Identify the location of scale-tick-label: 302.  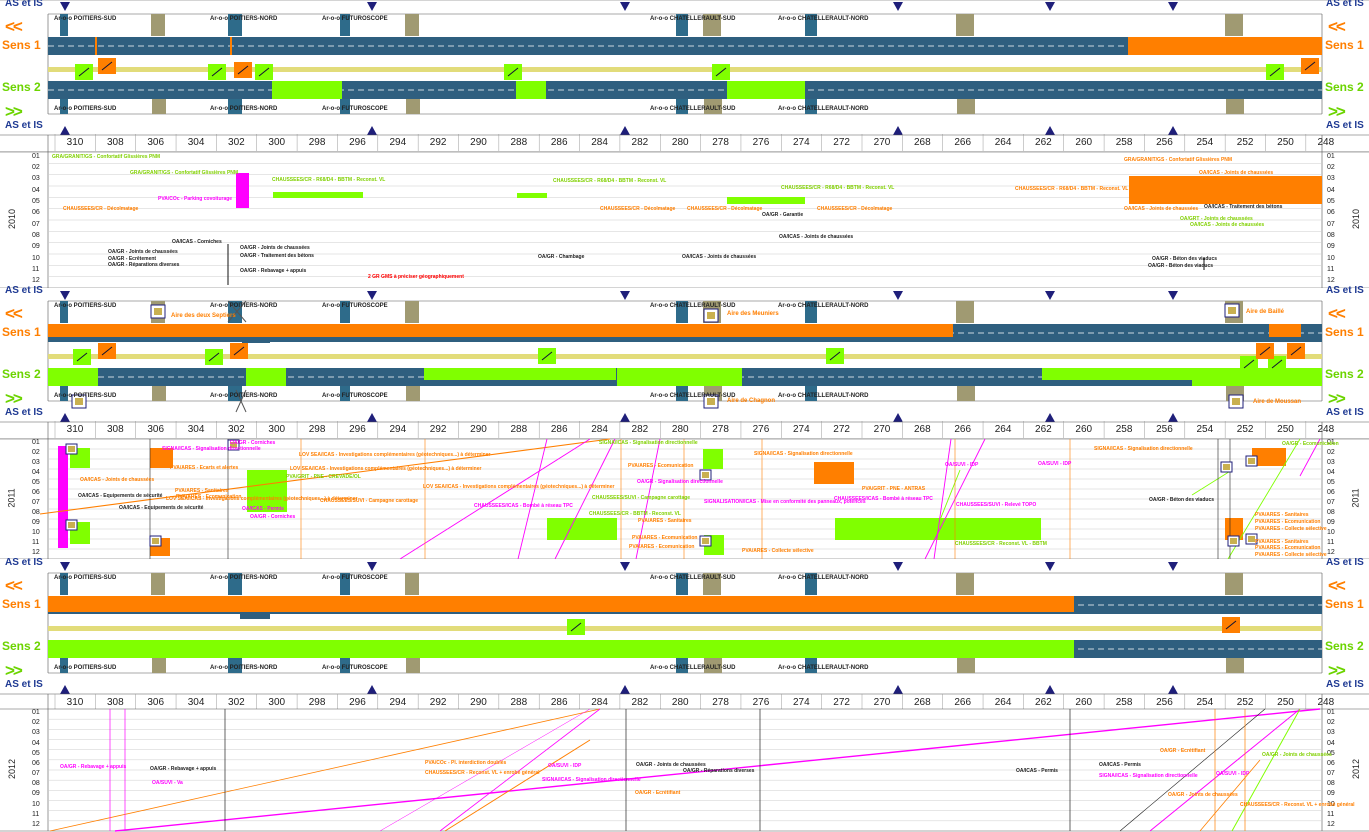
(236, 142).